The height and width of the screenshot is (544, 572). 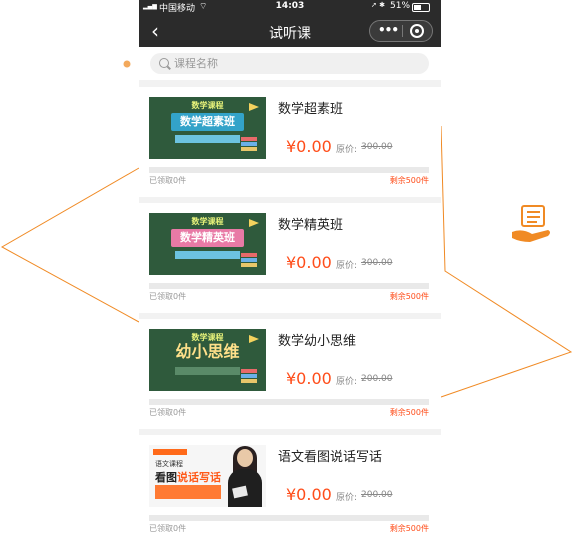 I want to click on location-bluetooth-icon: ➚ ✱, so click(x=378, y=5).